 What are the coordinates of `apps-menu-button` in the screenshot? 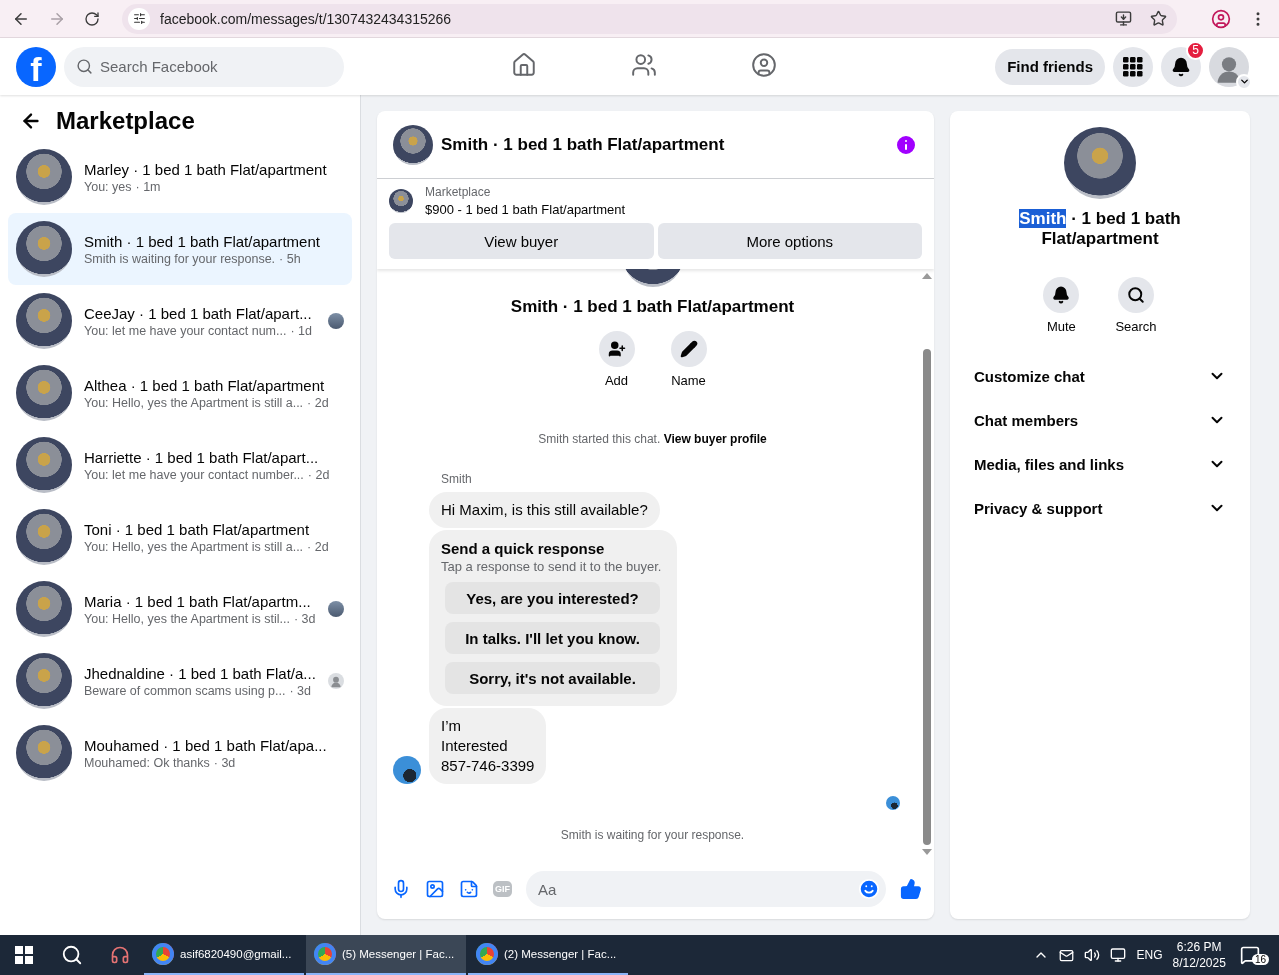 It's located at (1133, 66).